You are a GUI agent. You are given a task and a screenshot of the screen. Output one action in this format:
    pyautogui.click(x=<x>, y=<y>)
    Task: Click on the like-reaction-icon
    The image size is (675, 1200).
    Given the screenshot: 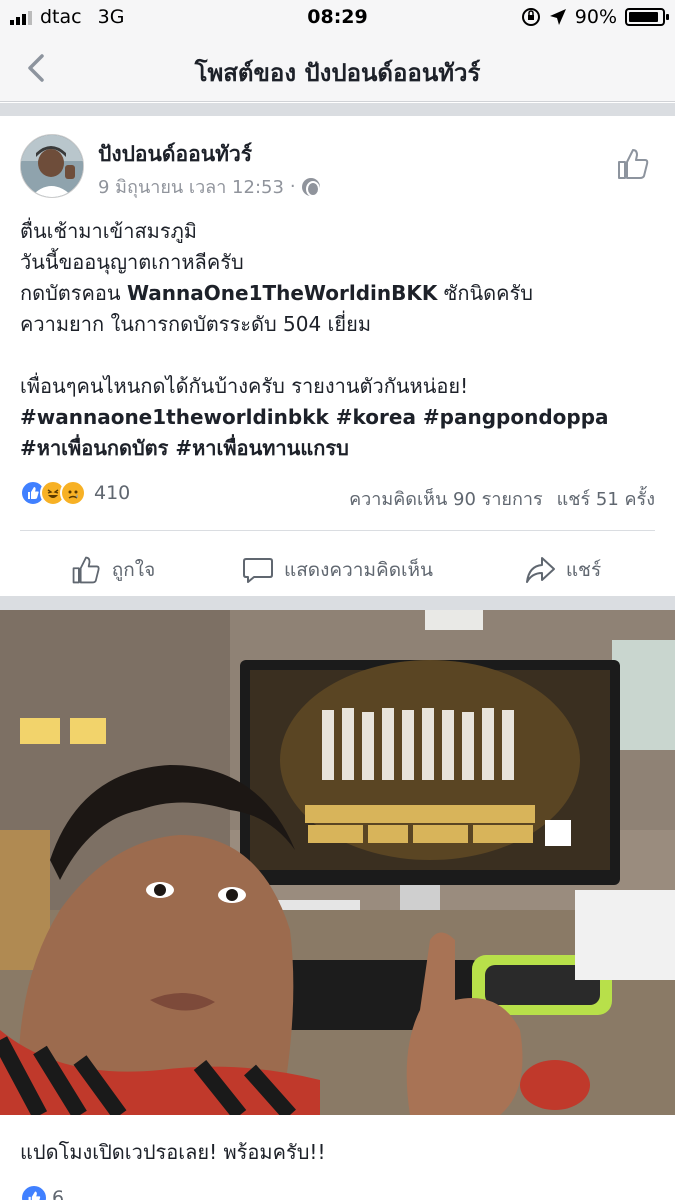 What is the action you would take?
    pyautogui.click(x=34, y=1192)
    